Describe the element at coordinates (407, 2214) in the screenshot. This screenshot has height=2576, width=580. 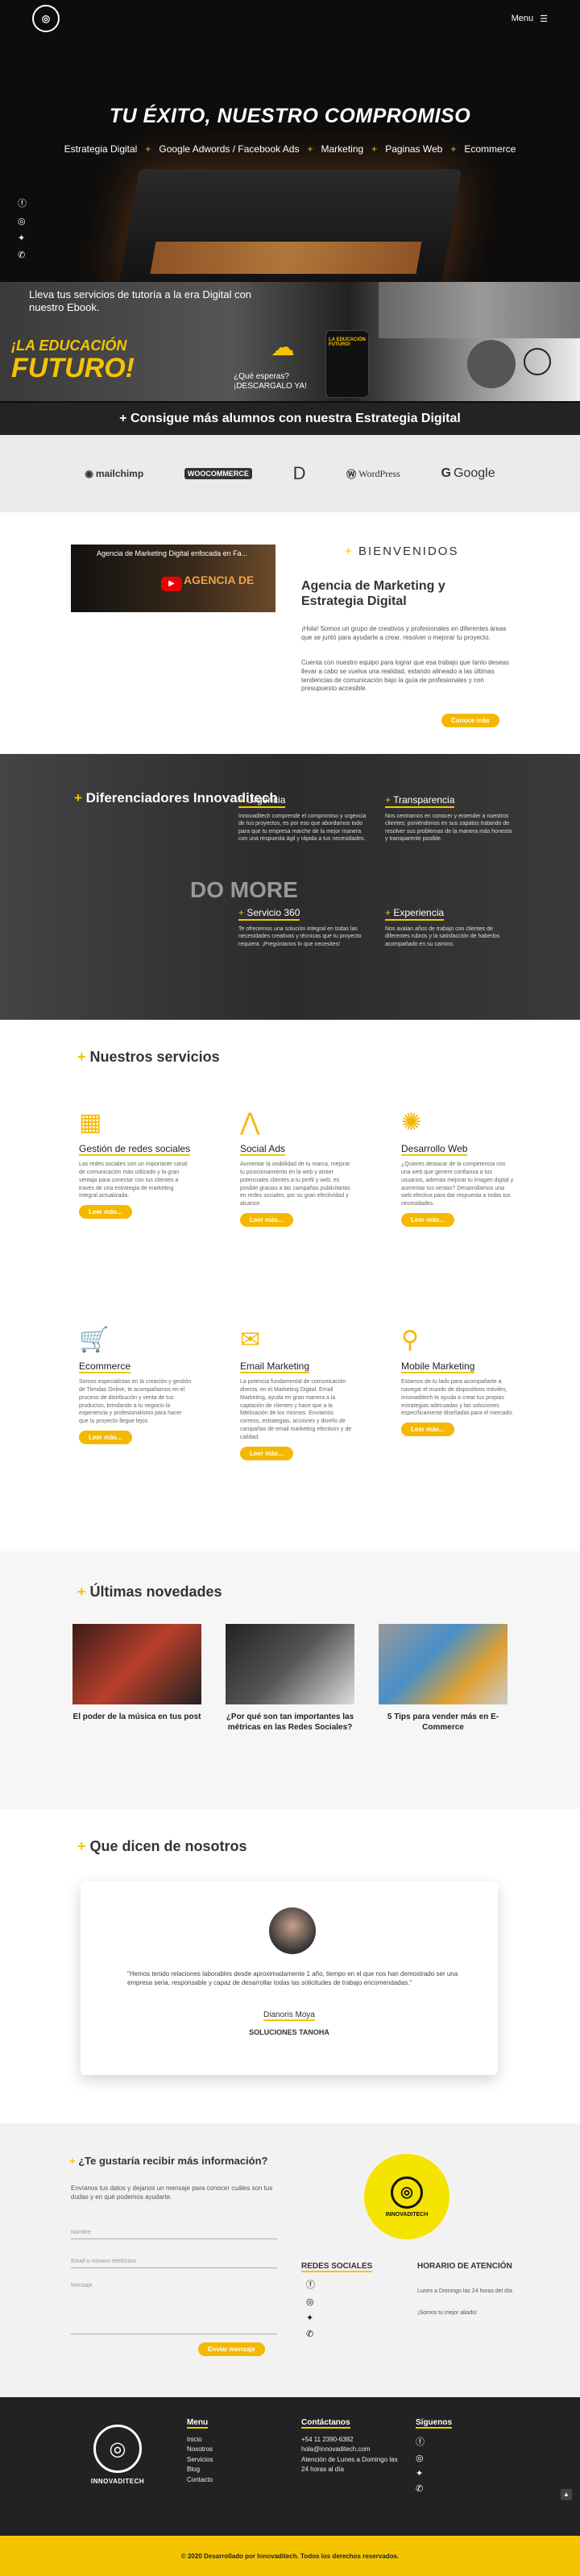
I see `contact-logo-name: INNOVADITECH` at that location.